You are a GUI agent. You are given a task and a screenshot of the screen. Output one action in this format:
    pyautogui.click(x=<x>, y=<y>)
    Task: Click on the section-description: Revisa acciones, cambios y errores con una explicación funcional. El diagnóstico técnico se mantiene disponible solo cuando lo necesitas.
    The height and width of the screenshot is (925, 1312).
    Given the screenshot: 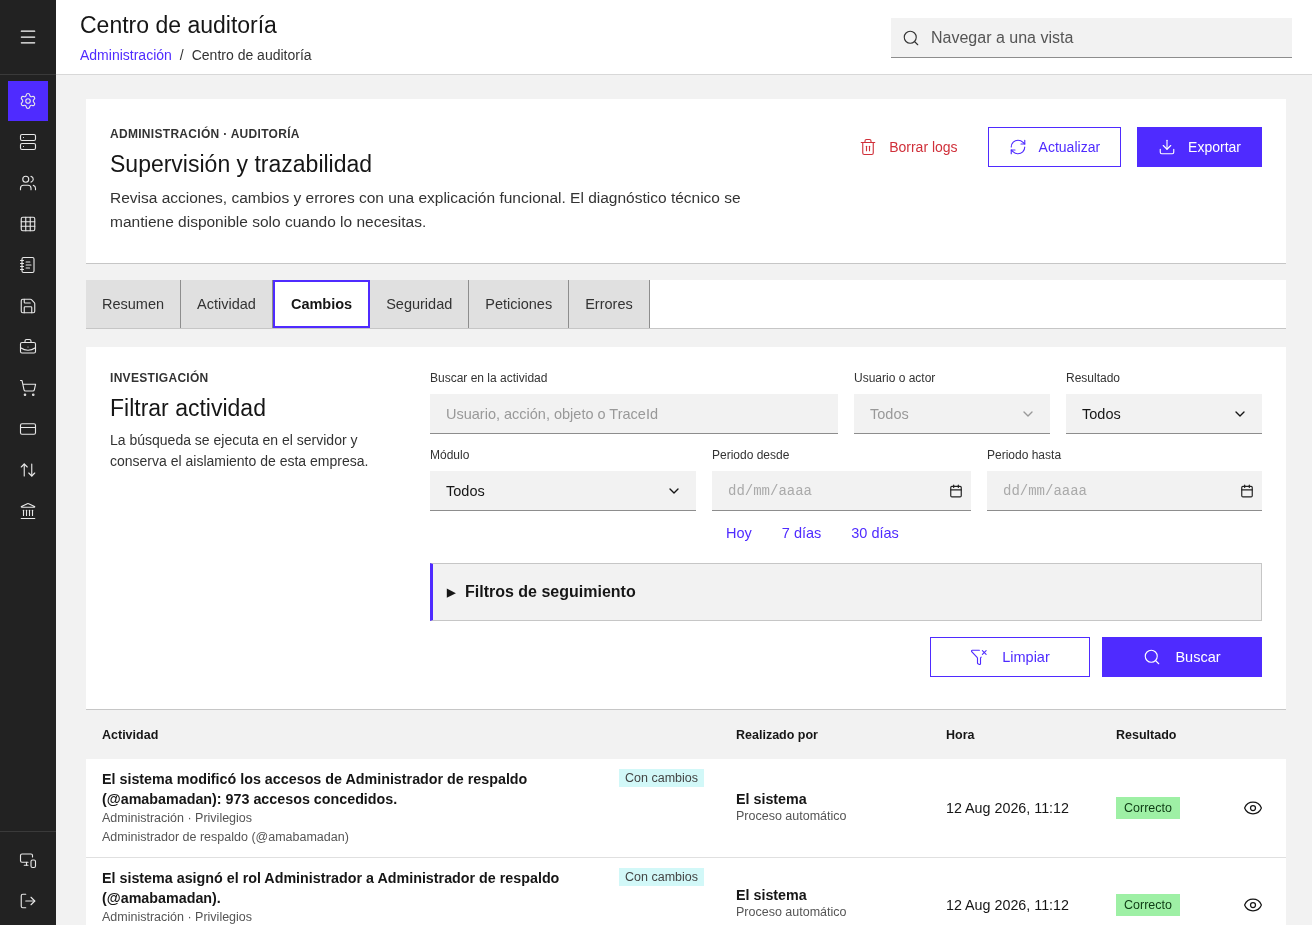 What is the action you would take?
    pyautogui.click(x=426, y=210)
    